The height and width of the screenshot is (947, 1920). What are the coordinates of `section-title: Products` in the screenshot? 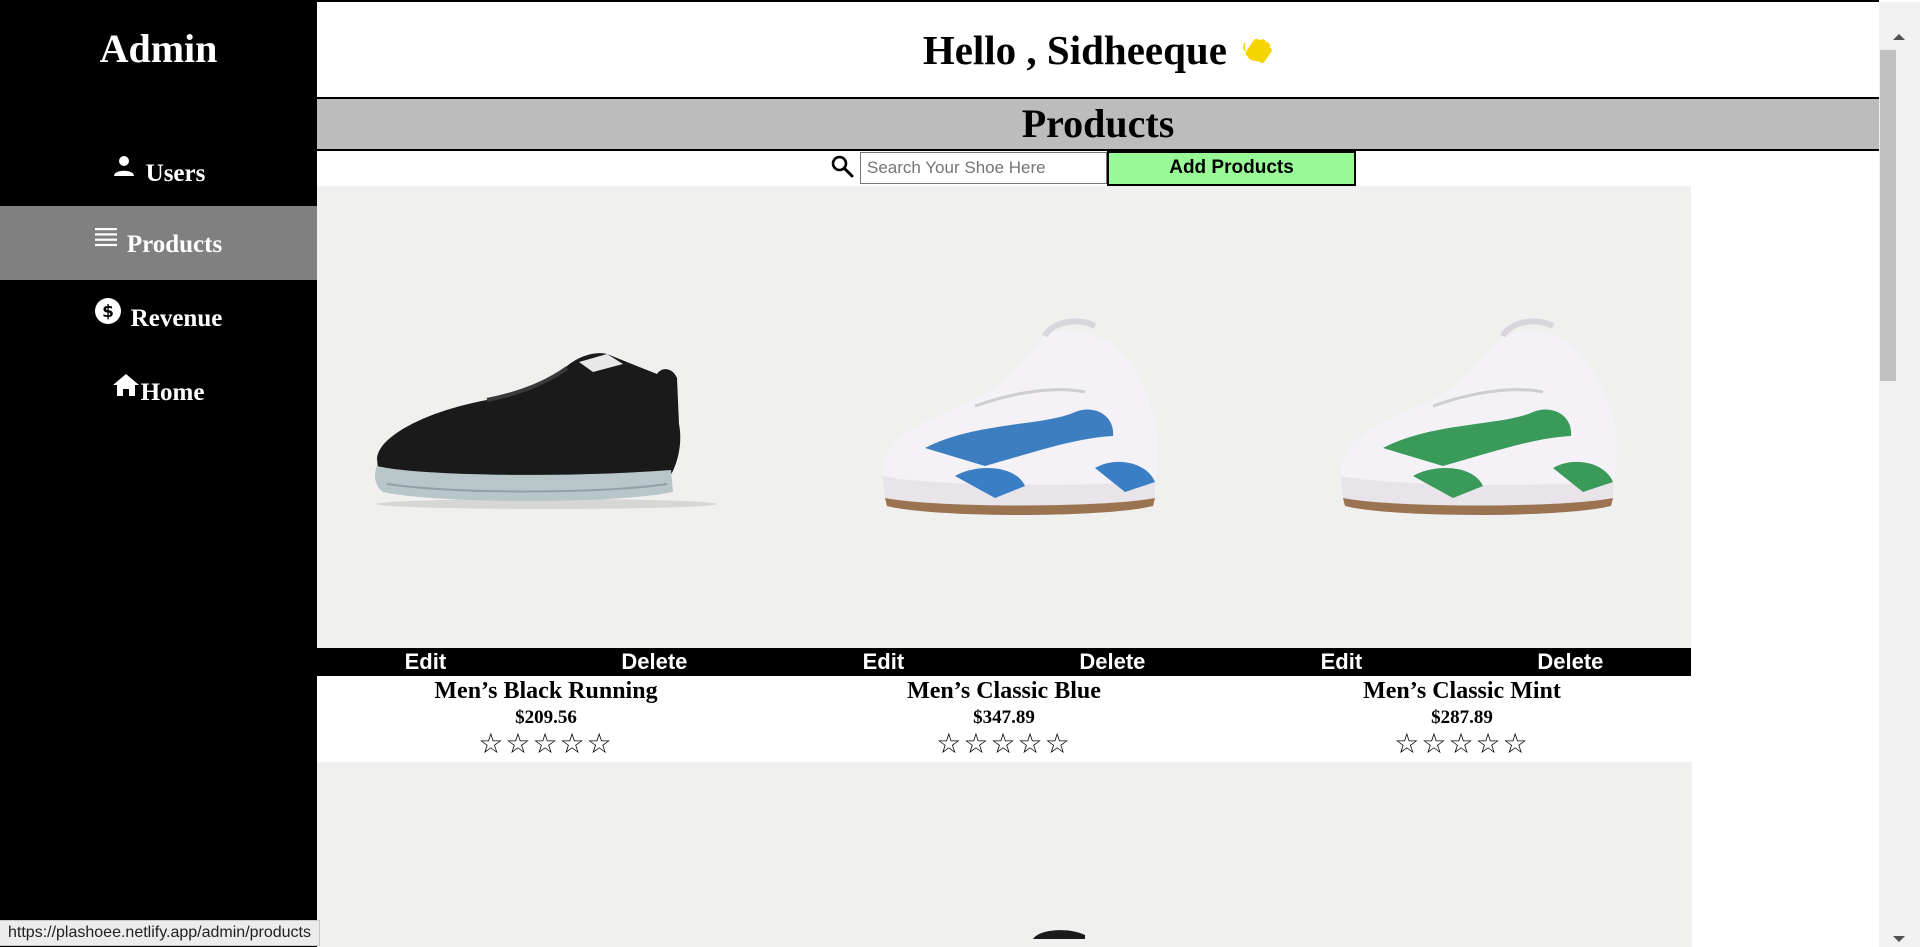 It's located at (1098, 124).